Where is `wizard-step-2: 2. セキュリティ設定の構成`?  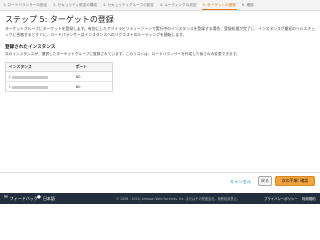 wizard-step-2: 2. セキュリティ設定の構成 is located at coordinates (75, 5).